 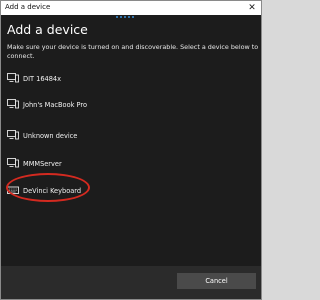 I want to click on cancel-button: Cancel, so click(x=216, y=281).